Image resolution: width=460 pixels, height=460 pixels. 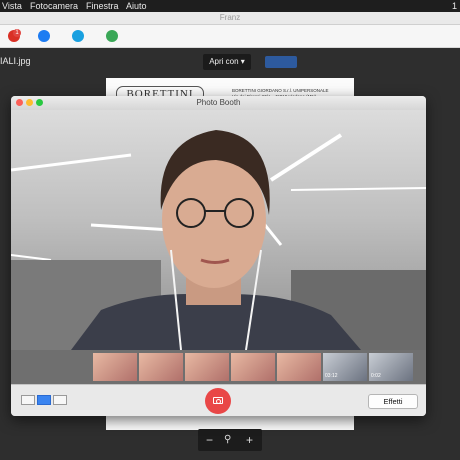 I want to click on effects-button: Effetti, so click(x=393, y=401).